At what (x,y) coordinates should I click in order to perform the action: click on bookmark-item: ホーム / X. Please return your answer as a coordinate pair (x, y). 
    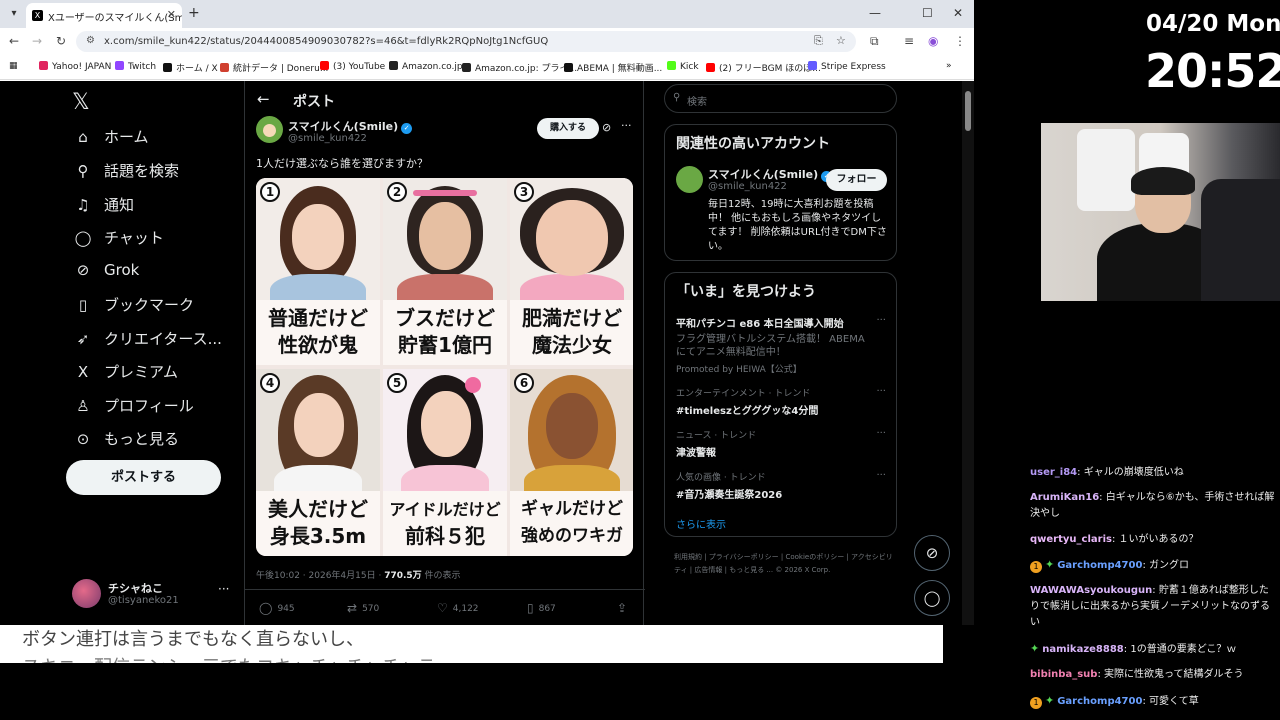
    Looking at the image, I should click on (190, 67).